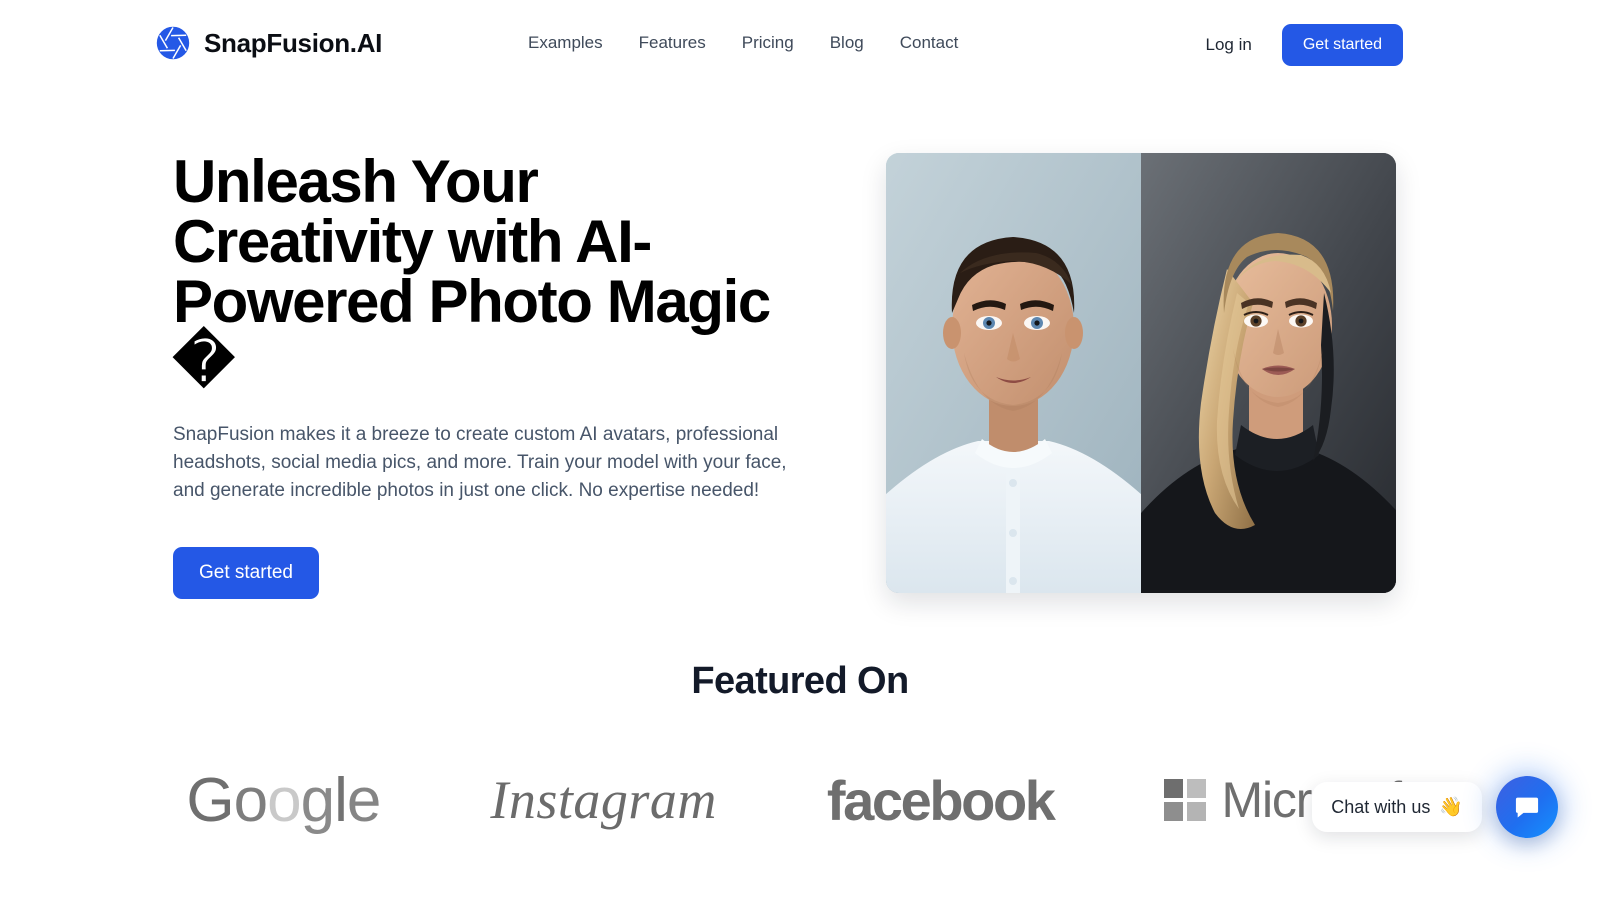 Image resolution: width=1600 pixels, height=900 pixels. Describe the element at coordinates (565, 43) in the screenshot. I see `nav-item-examples: Examples` at that location.